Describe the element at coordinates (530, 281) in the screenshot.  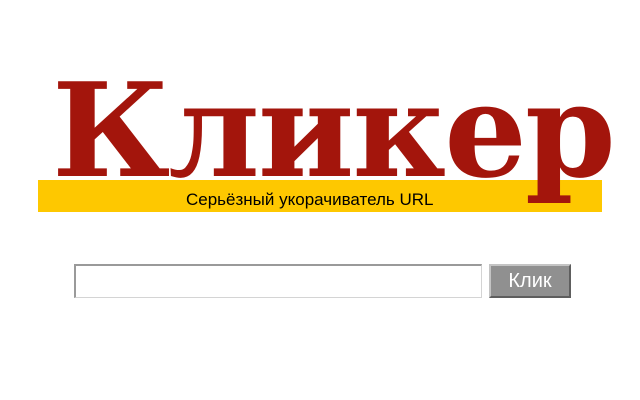
I see `click-button: Клик` at that location.